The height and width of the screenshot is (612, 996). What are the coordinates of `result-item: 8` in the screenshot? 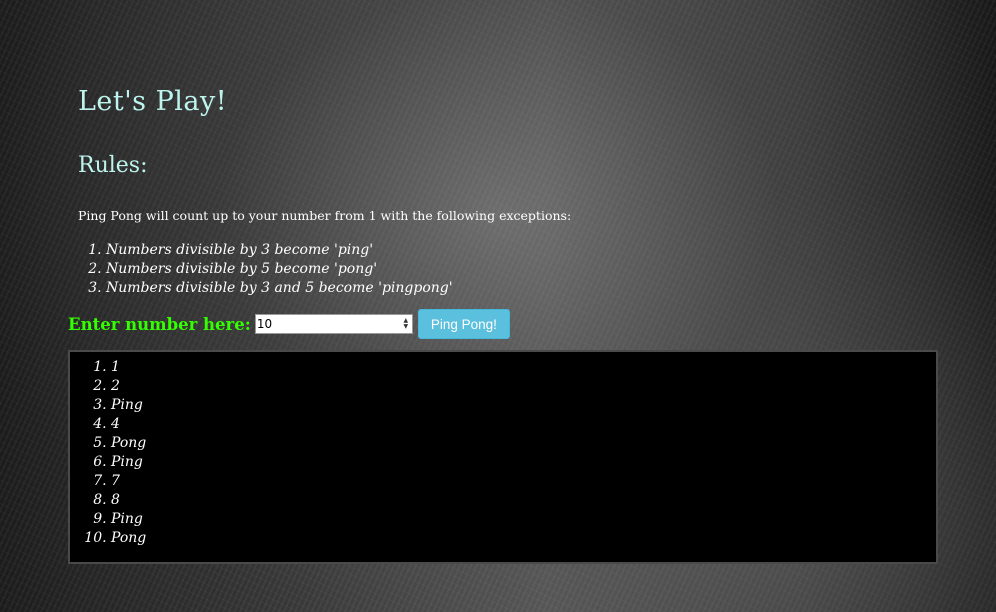 It's located at (523, 500).